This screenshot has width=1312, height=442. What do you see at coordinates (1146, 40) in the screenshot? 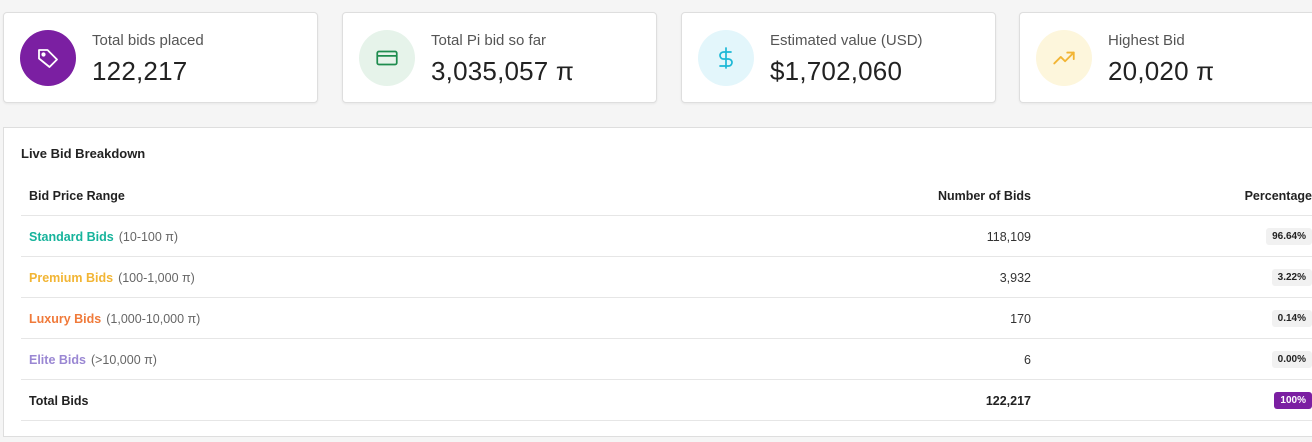
I see `stat-label: Highest Bid` at bounding box center [1146, 40].